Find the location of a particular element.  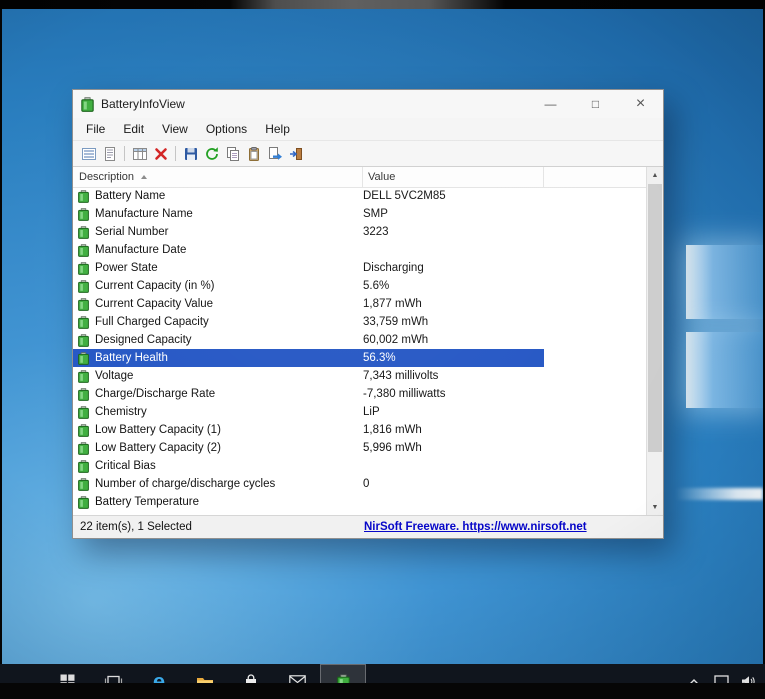

refresh-button is located at coordinates (211, 153).